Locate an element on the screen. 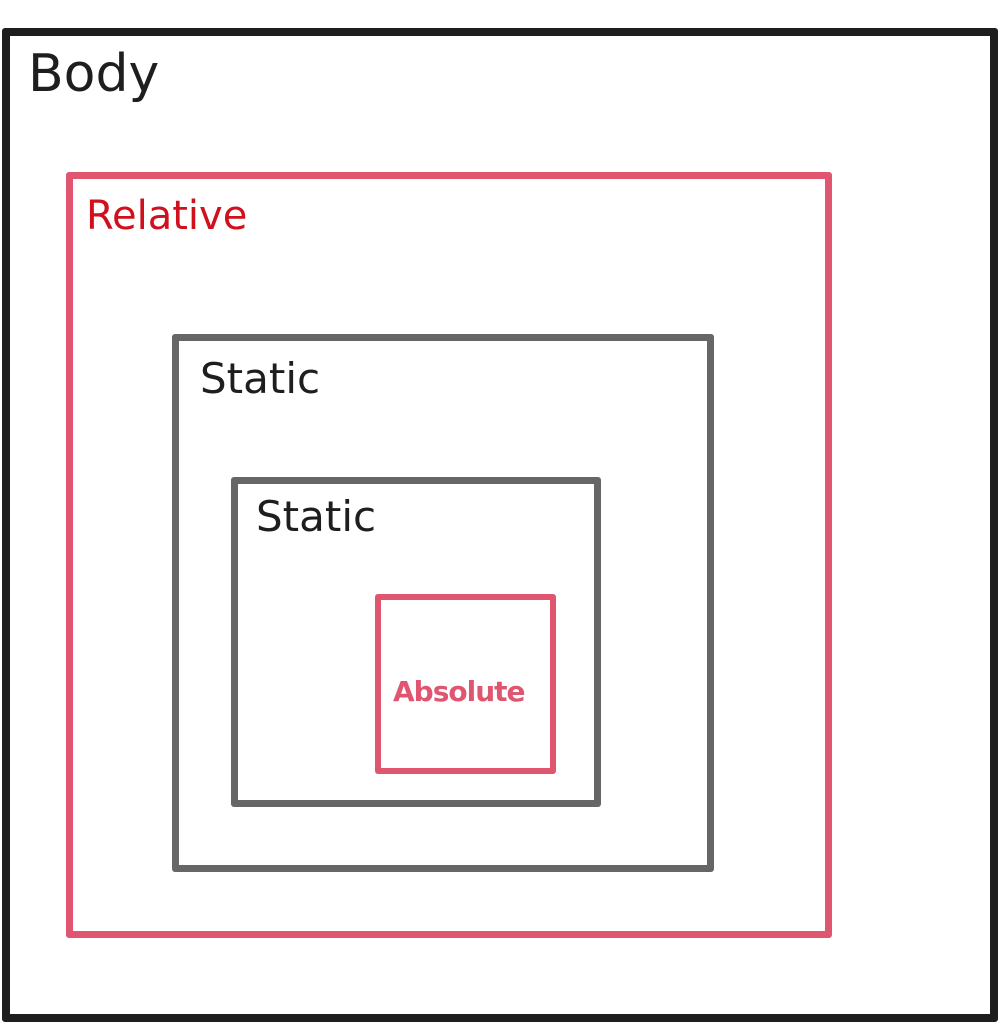 This screenshot has height=1022, width=1000. body-label: Body is located at coordinates (94, 74).